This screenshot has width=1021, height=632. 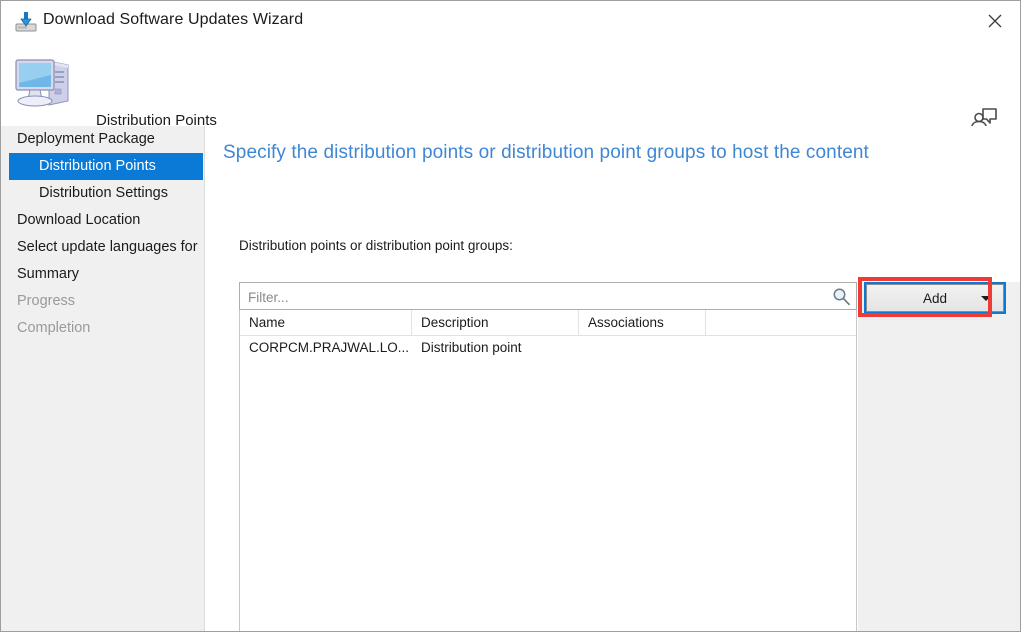 What do you see at coordinates (986, 298) in the screenshot?
I see `chevron-down-icon` at bounding box center [986, 298].